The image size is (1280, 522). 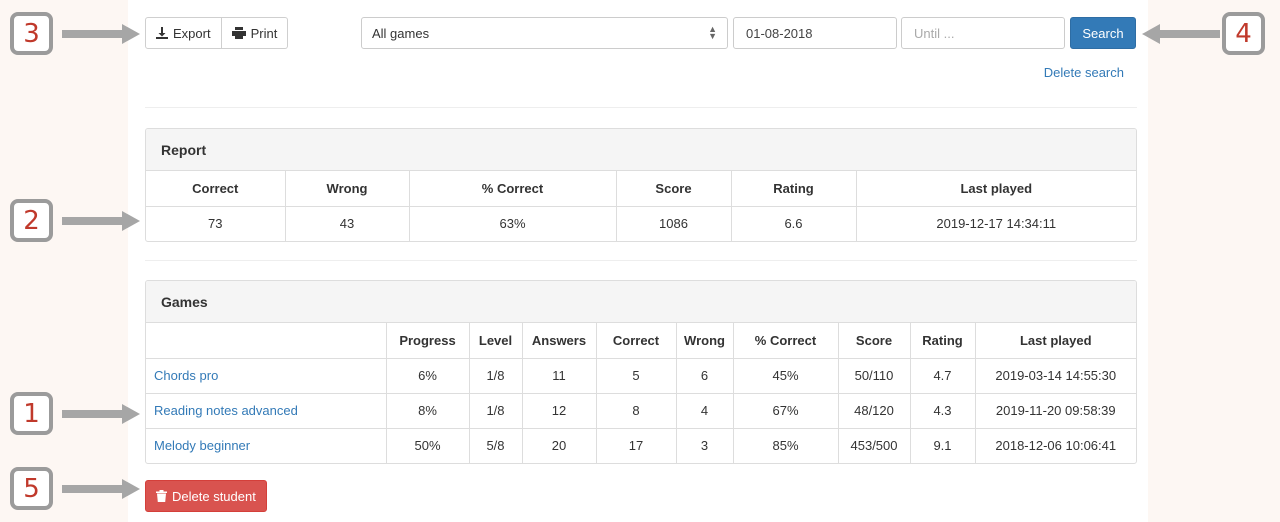 I want to click on table-cell: 5, so click(x=636, y=376).